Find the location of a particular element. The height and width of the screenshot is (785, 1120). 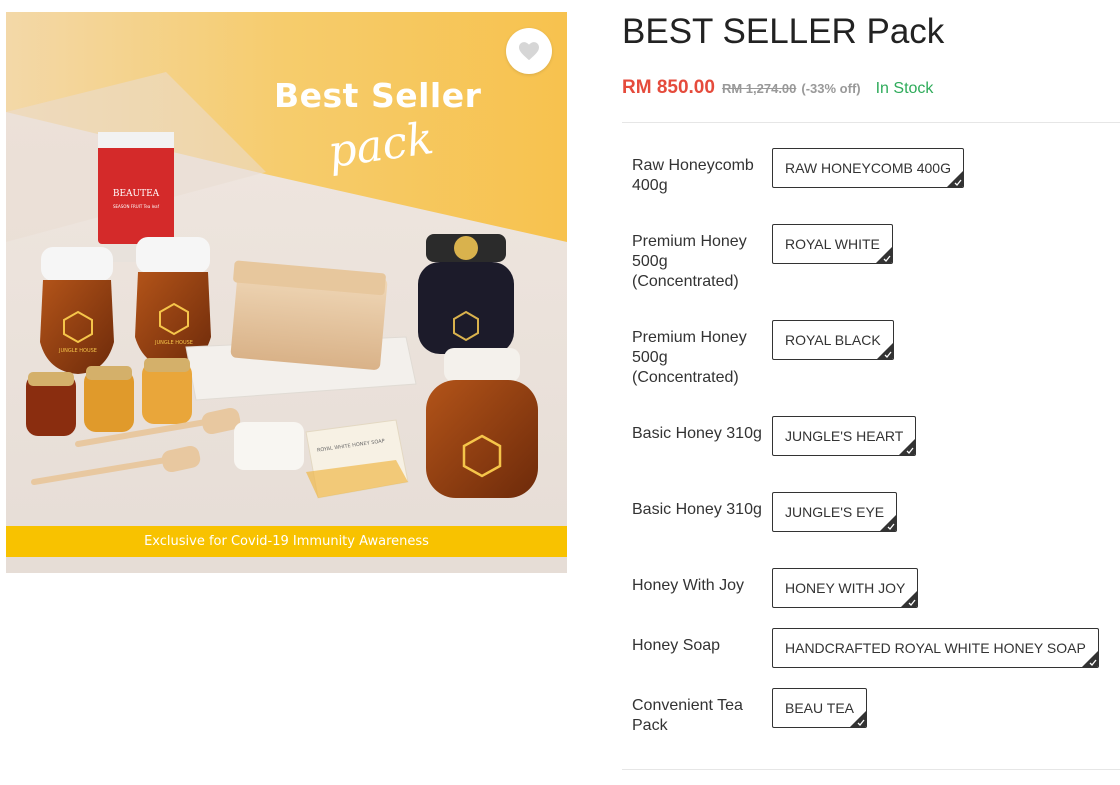

heart-icon is located at coordinates (529, 51).